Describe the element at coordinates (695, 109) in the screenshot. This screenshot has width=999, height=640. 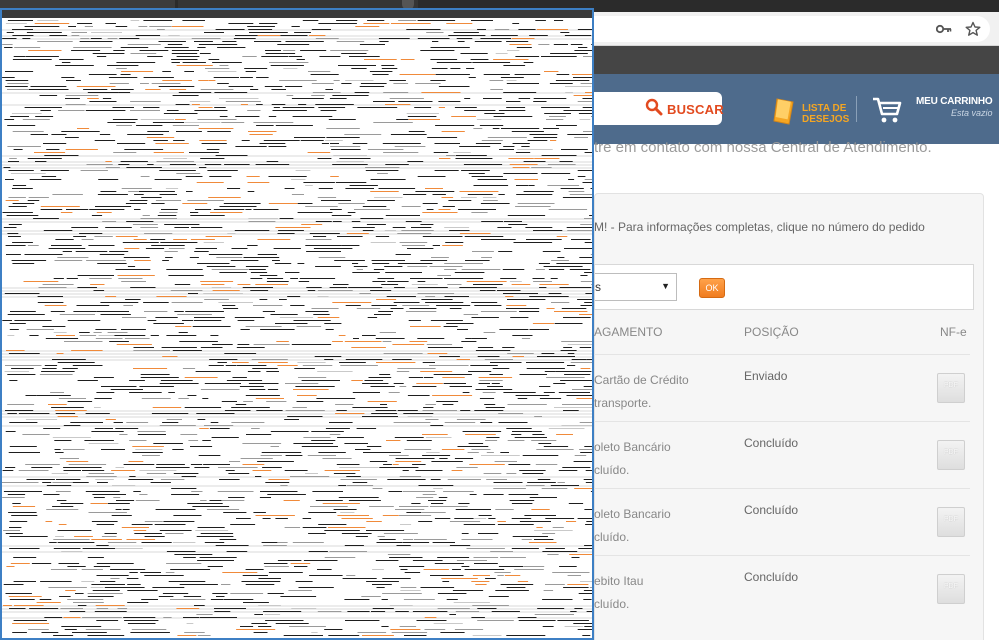
I see `search-button-label: BUSCAR` at that location.